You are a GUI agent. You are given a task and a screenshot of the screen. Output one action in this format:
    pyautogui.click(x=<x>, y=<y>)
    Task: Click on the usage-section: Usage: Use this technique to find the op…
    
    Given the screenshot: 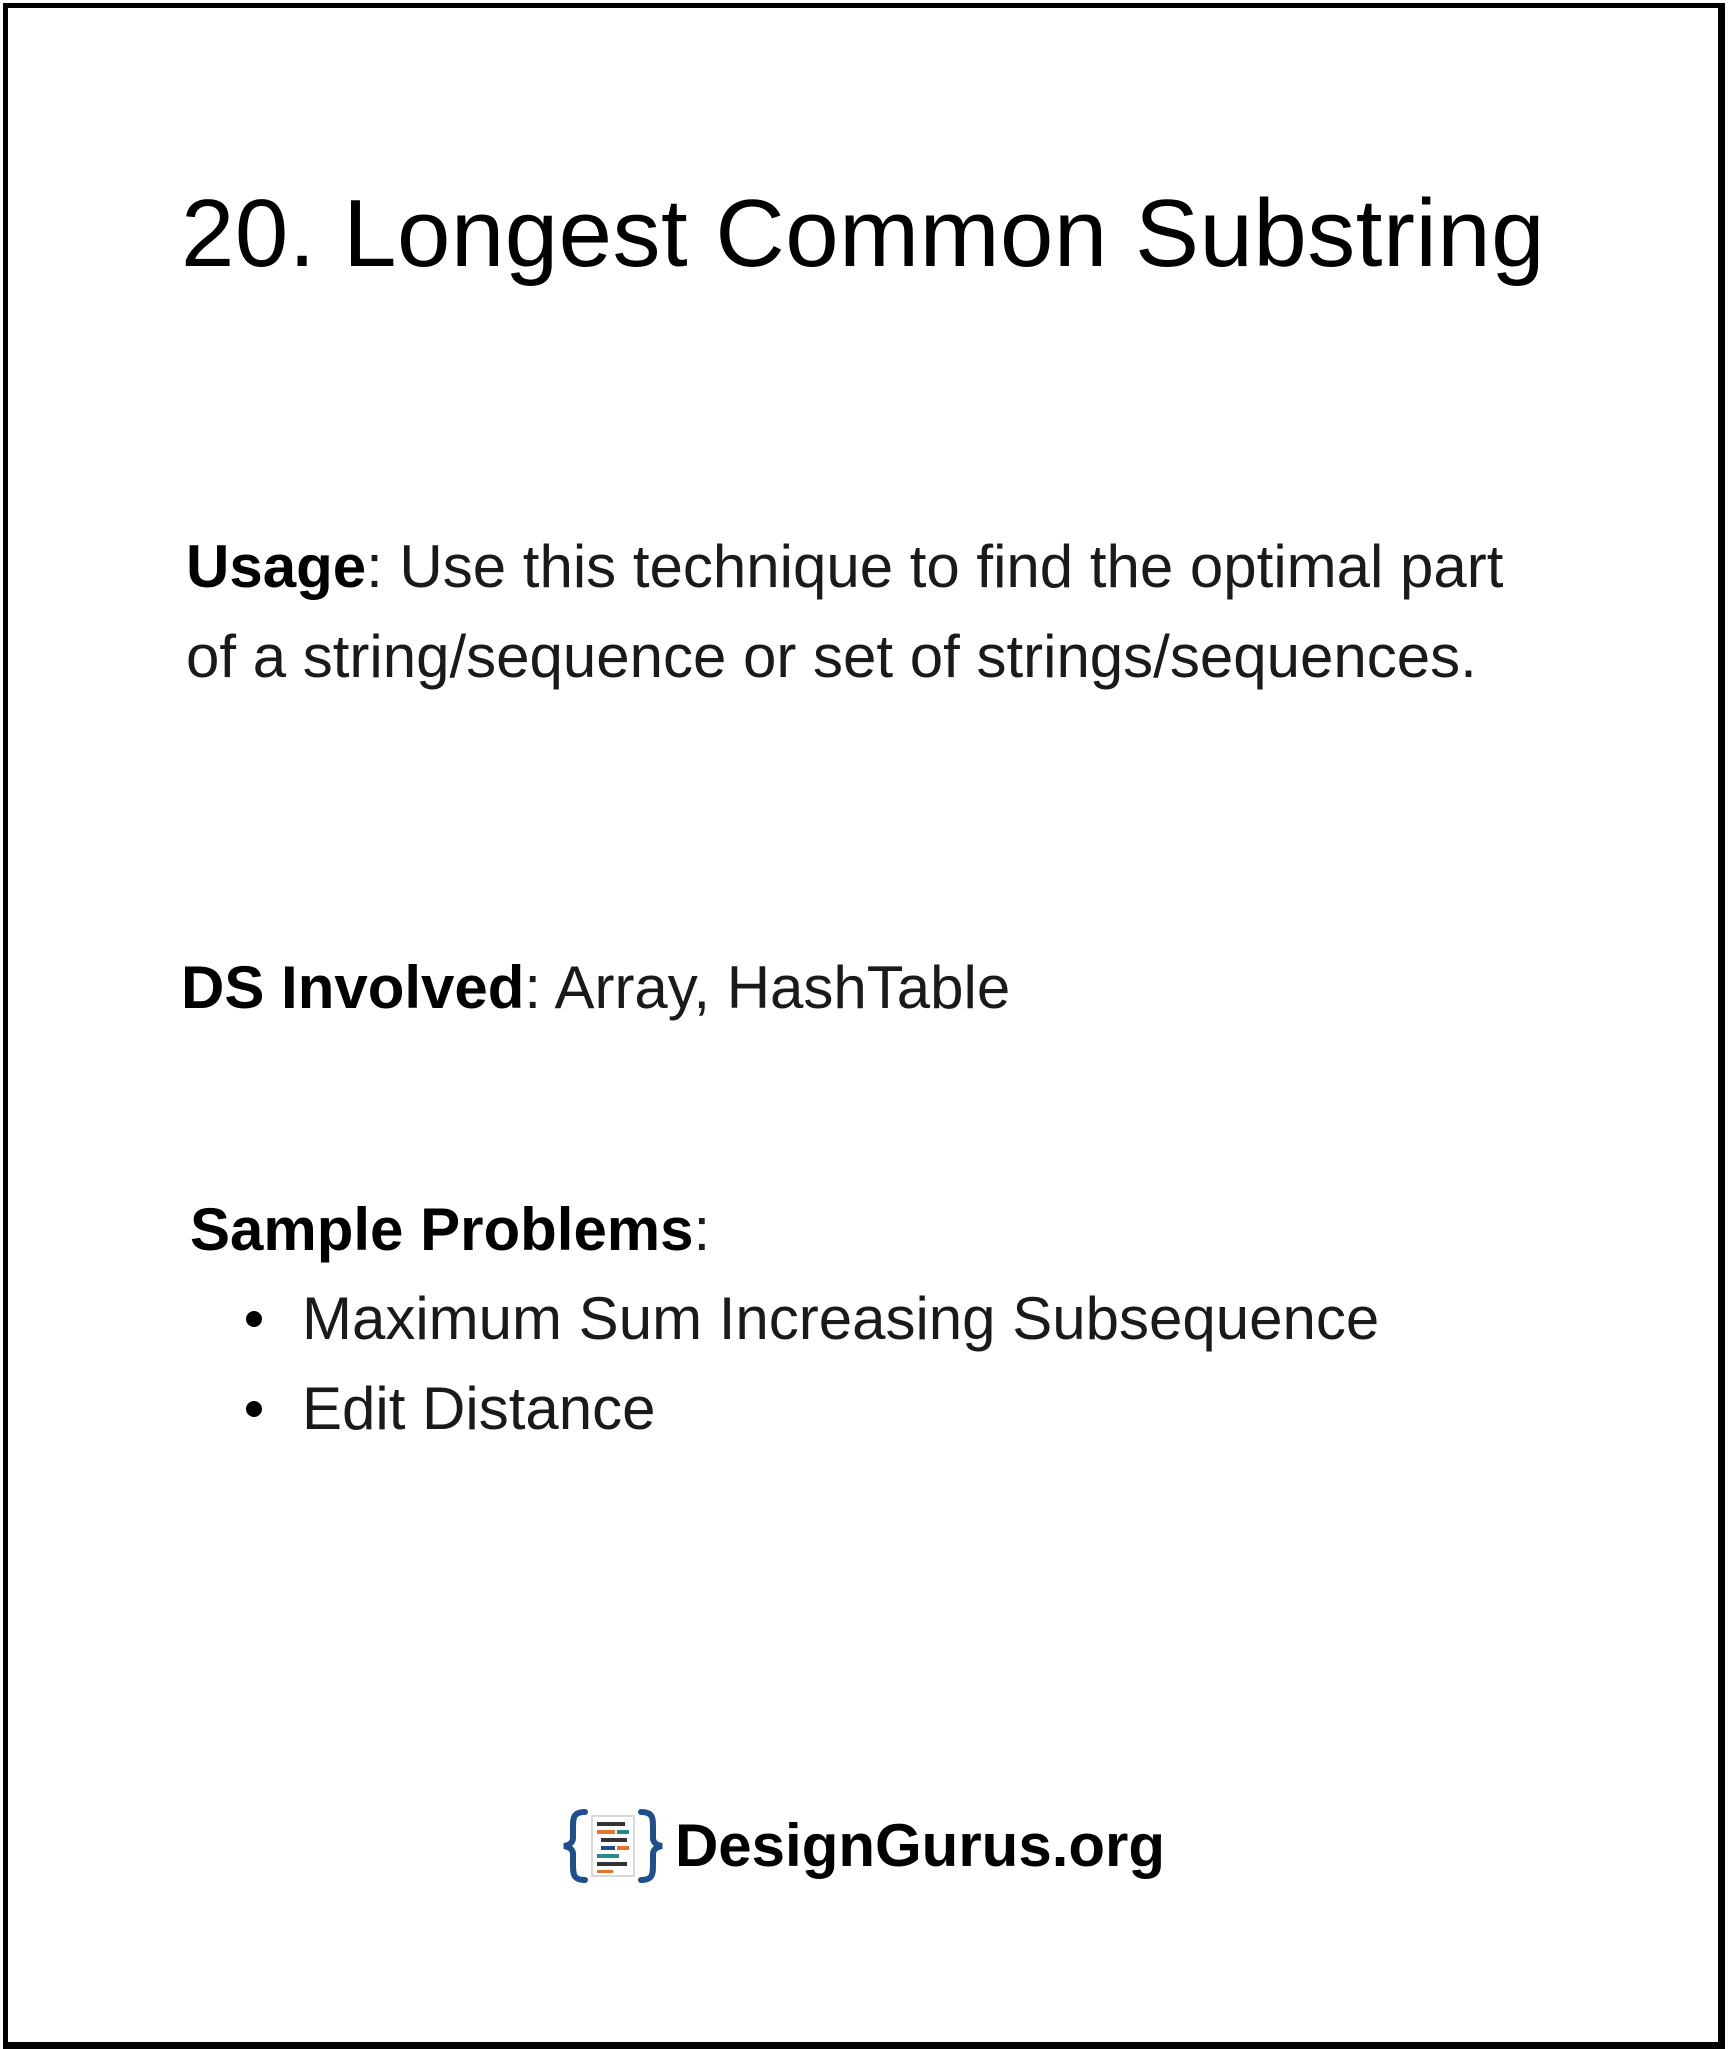 What is the action you would take?
    pyautogui.click(x=866, y=612)
    